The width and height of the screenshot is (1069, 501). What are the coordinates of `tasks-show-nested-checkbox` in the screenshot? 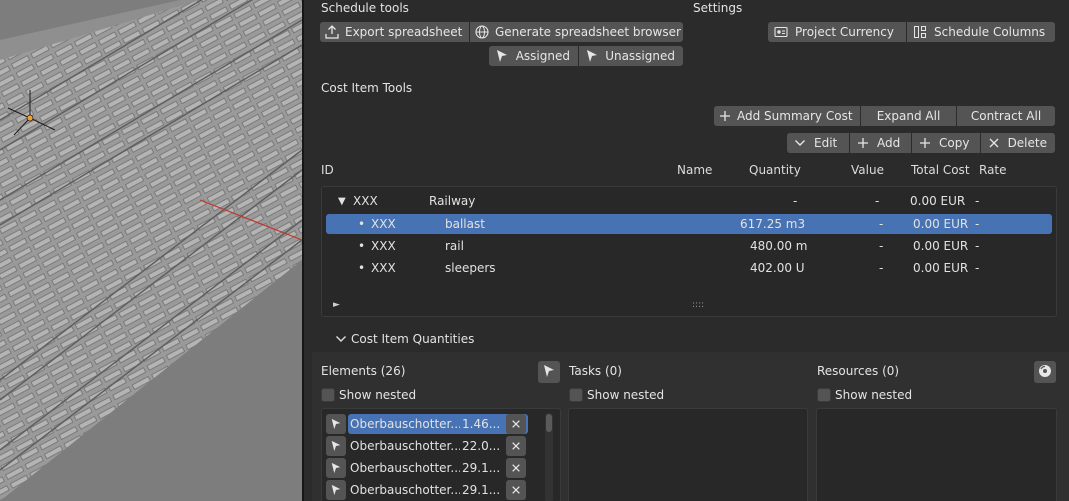 It's located at (576, 395).